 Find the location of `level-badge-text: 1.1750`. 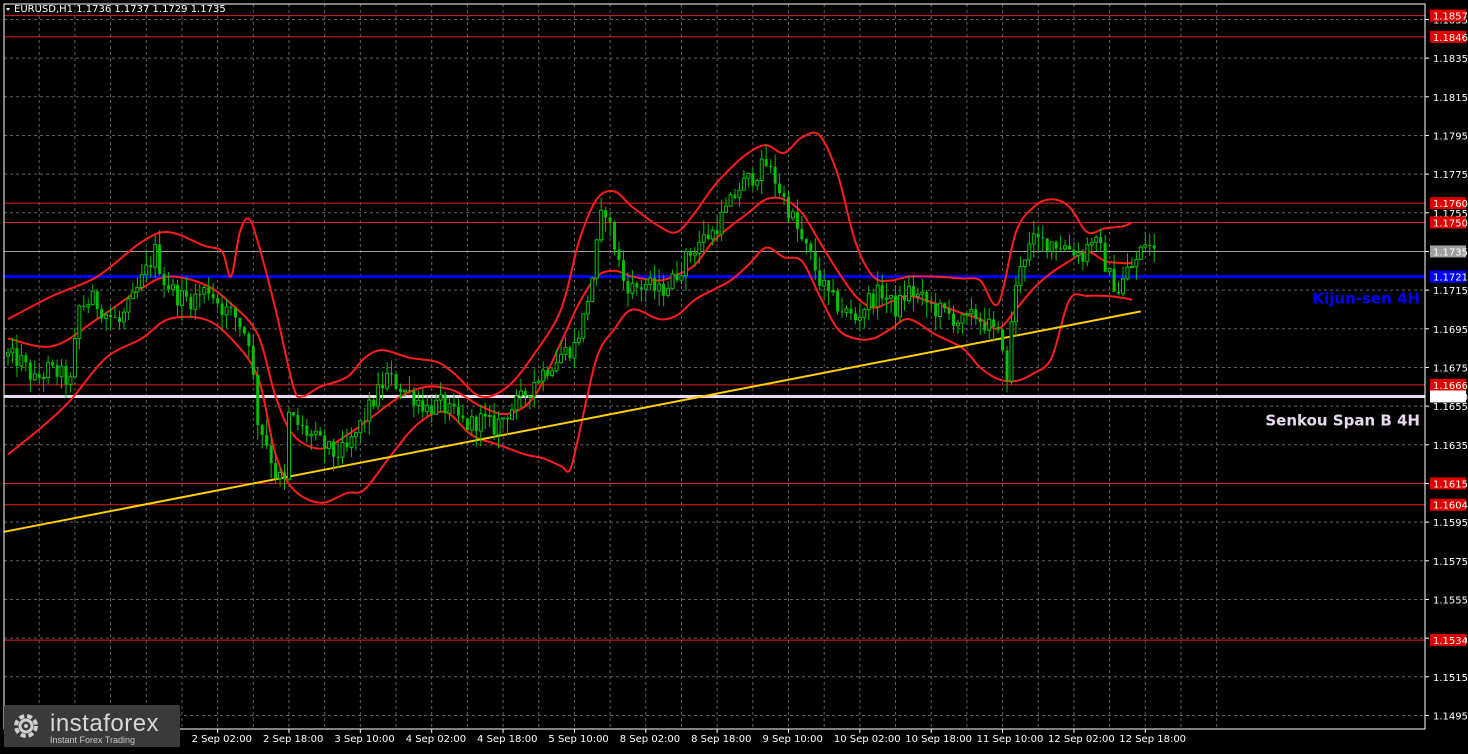

level-badge-text: 1.1750 is located at coordinates (1450, 223).